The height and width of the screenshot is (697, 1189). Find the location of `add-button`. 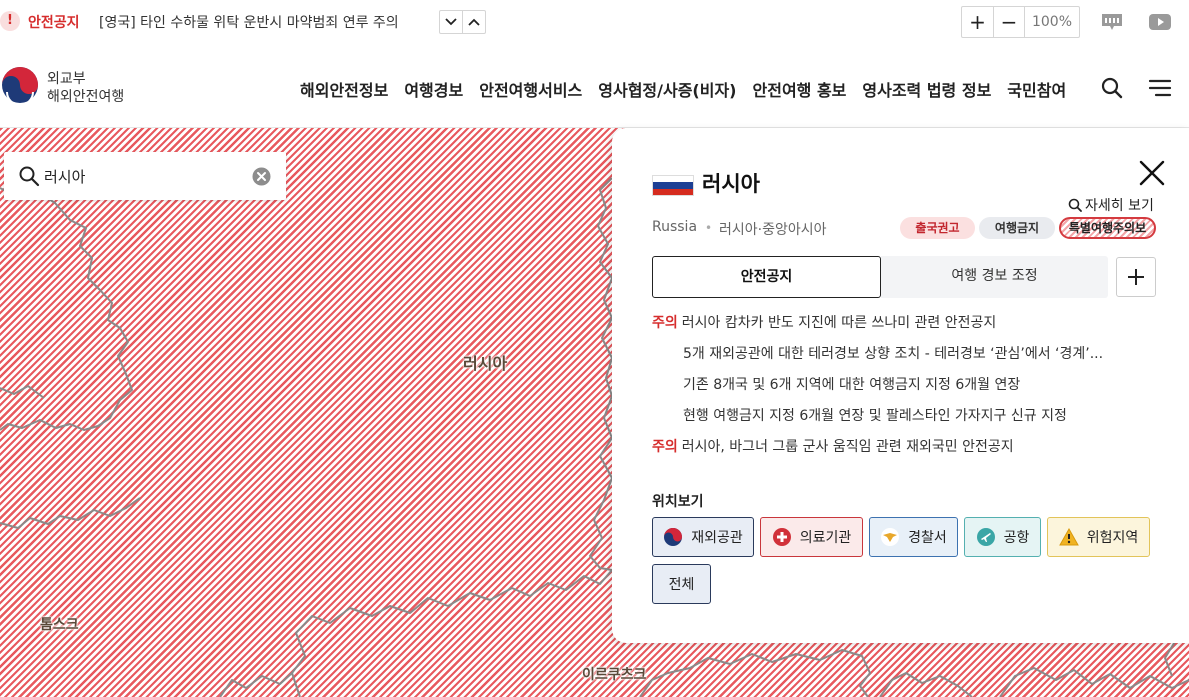

add-button is located at coordinates (1136, 277).